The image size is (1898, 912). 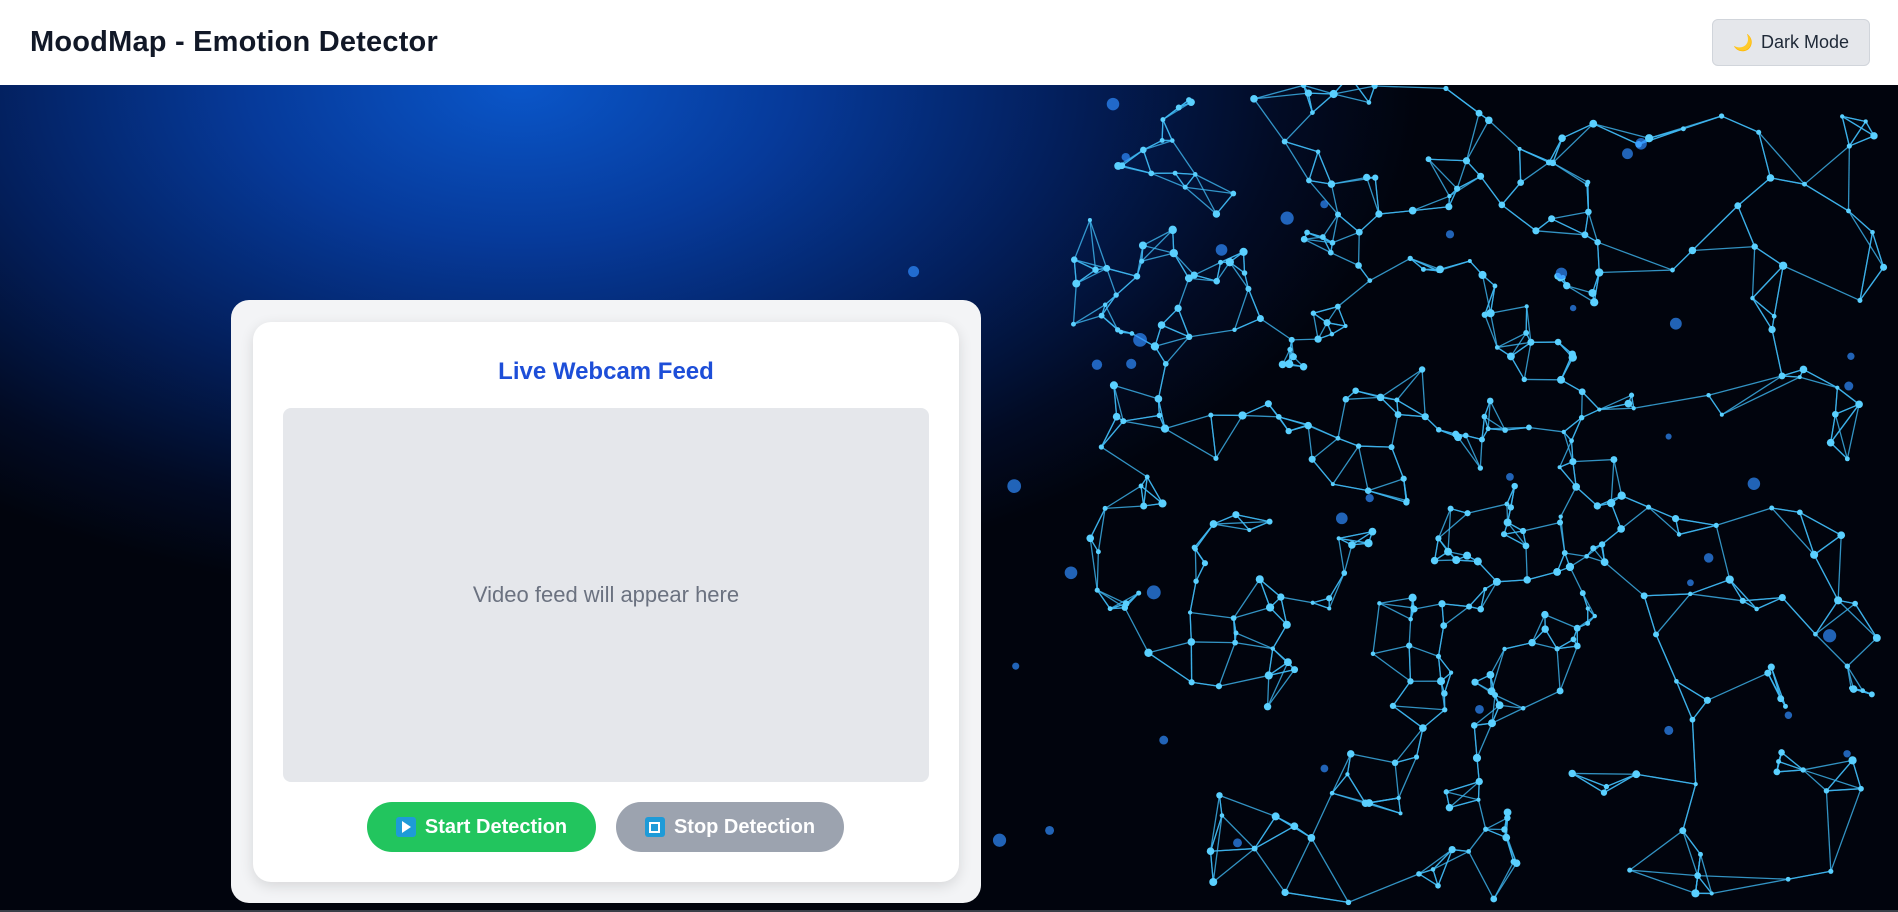 I want to click on start-detection-button: Start Detection, so click(x=481, y=827).